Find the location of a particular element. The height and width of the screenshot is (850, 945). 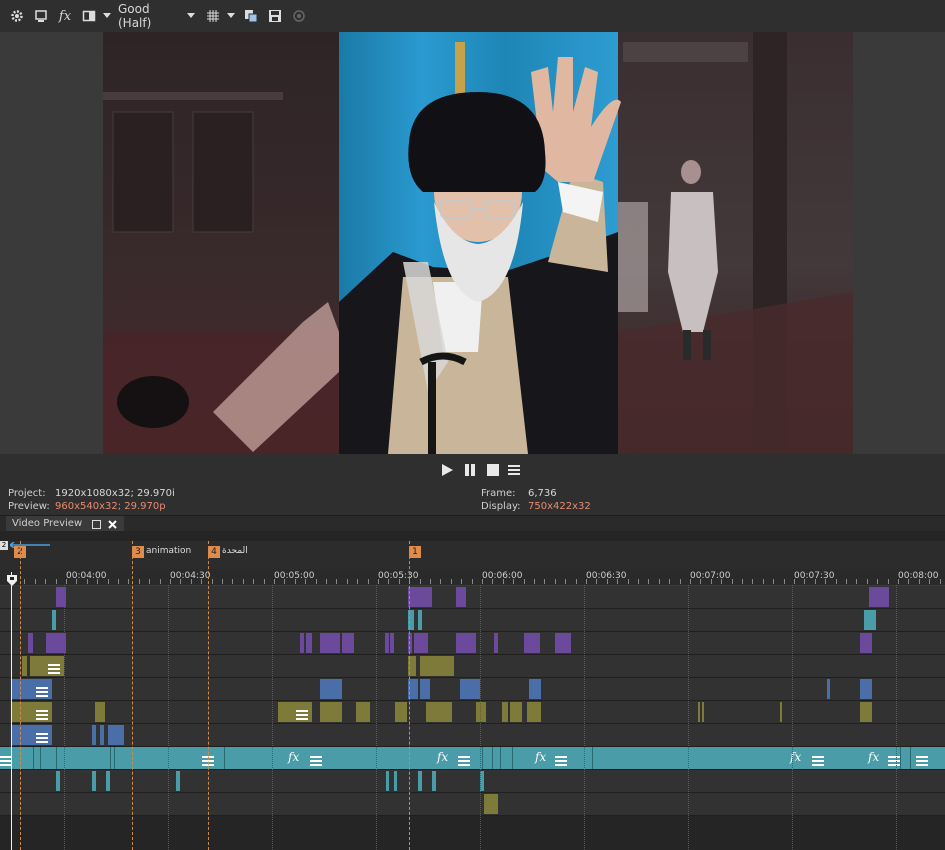

tab-video-preview: Video Preview is located at coordinates (65, 523).